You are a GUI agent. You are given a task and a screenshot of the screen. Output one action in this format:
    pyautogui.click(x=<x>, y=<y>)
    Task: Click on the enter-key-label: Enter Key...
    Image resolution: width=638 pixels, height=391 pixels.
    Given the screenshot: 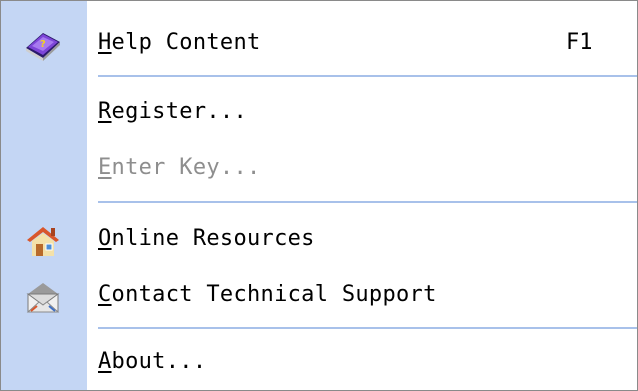 What is the action you would take?
    pyautogui.click(x=179, y=167)
    